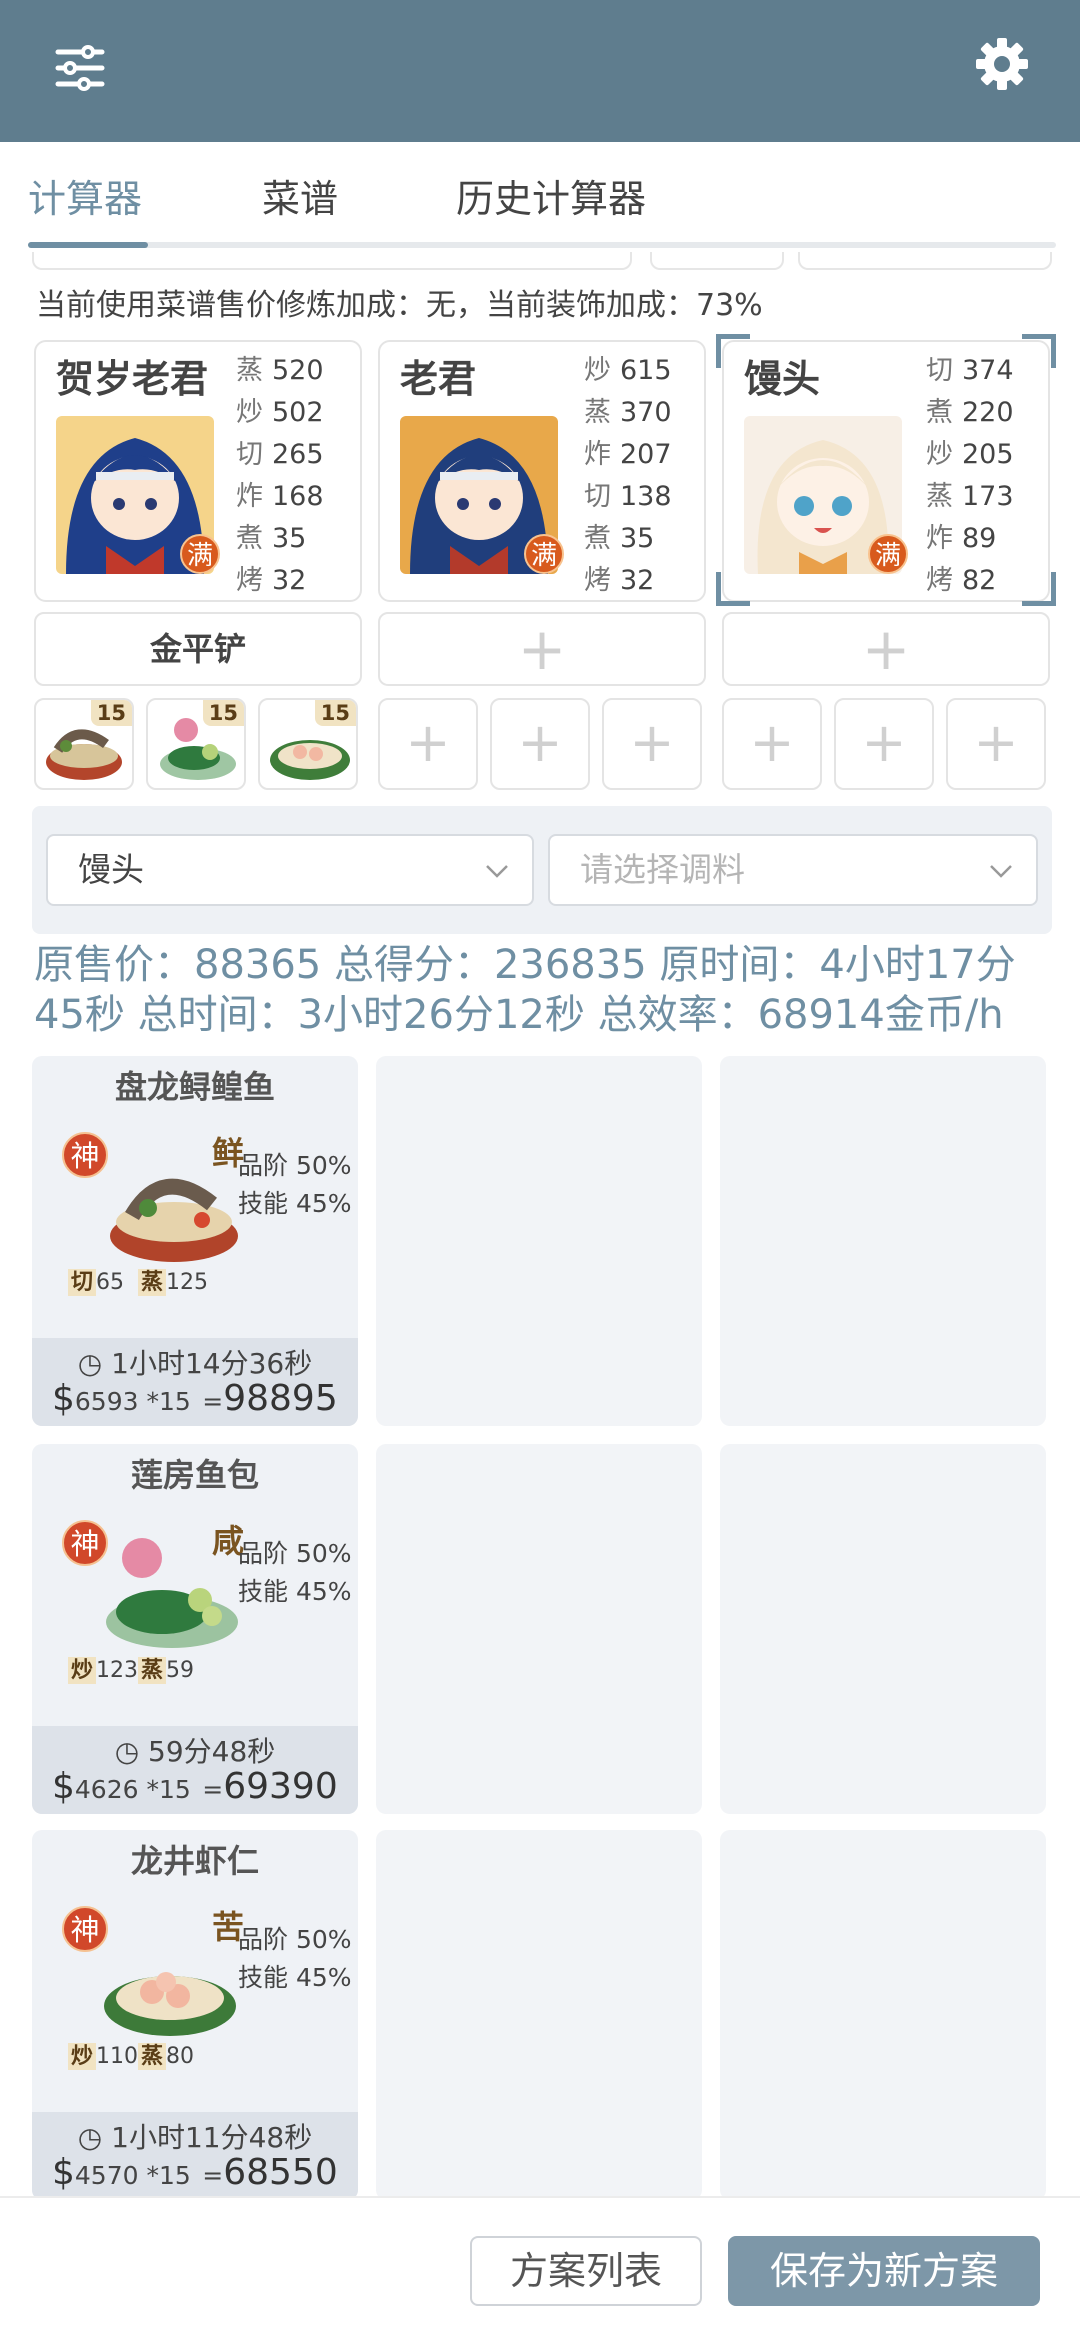  What do you see at coordinates (195, 2172) in the screenshot?
I see `price-line: $4570 *15 =68550` at bounding box center [195, 2172].